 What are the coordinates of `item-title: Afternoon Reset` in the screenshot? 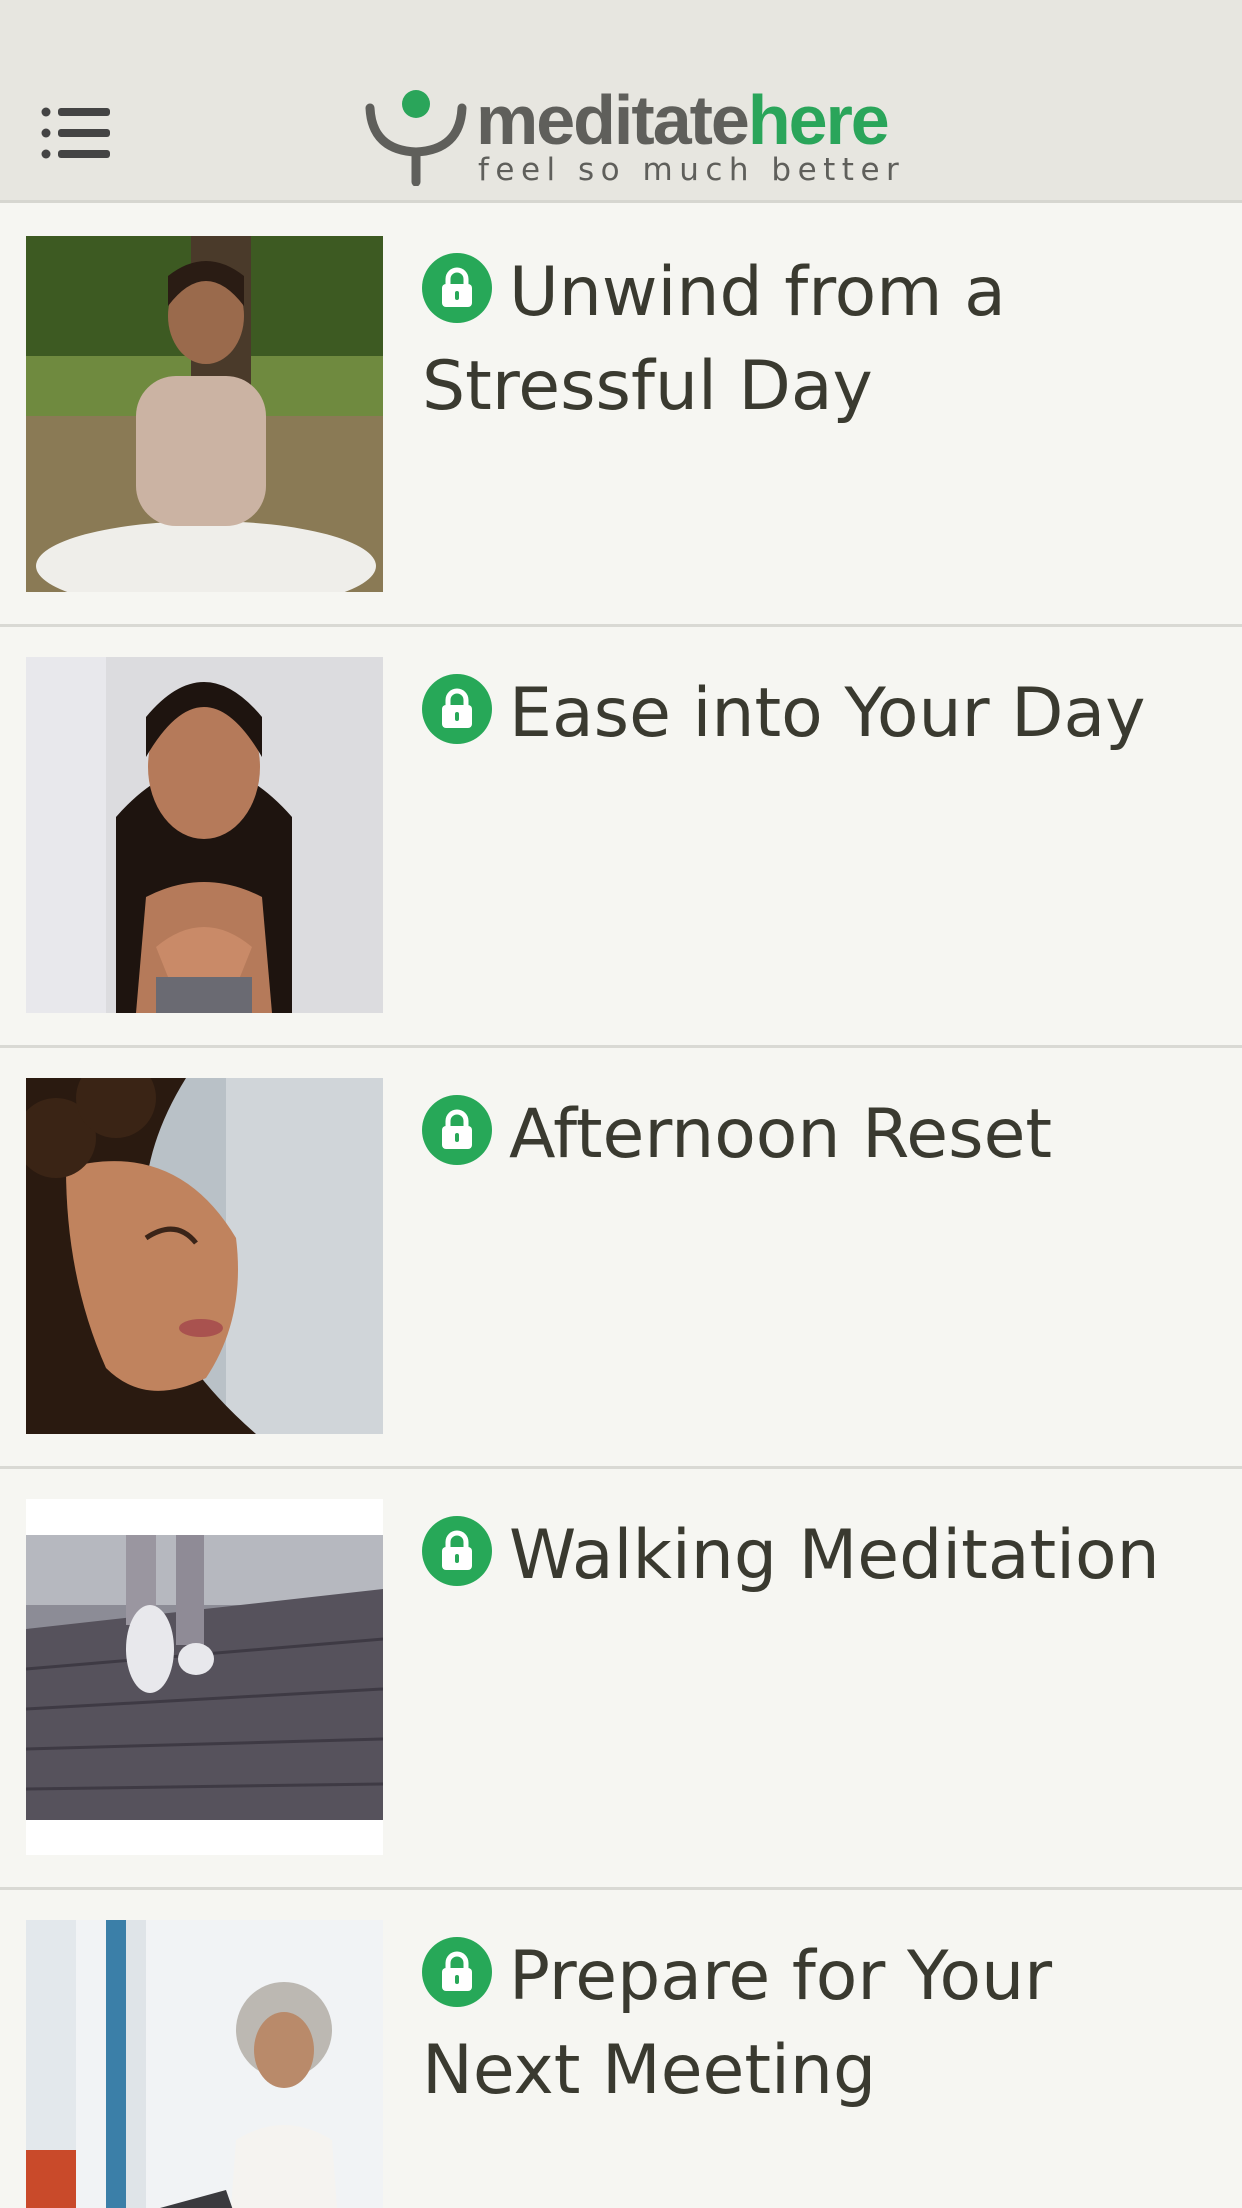 It's located at (817, 1135).